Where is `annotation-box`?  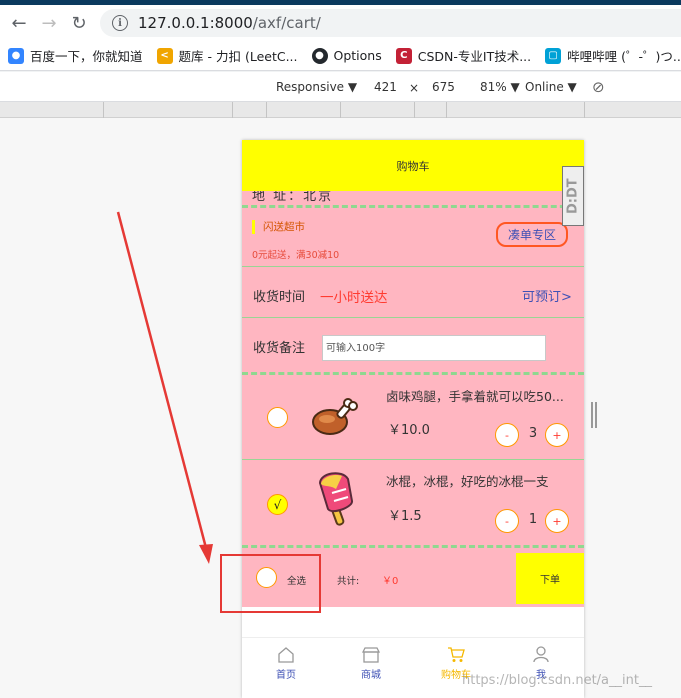
annotation-box is located at coordinates (270, 583).